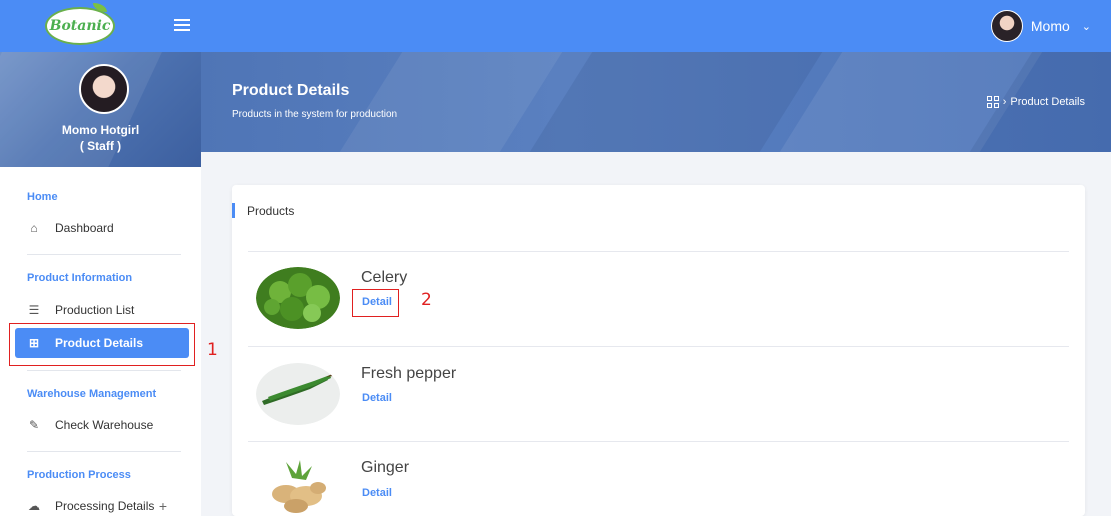  Describe the element at coordinates (315, 114) in the screenshot. I see `page-subtitle: Products in the system for production` at that location.